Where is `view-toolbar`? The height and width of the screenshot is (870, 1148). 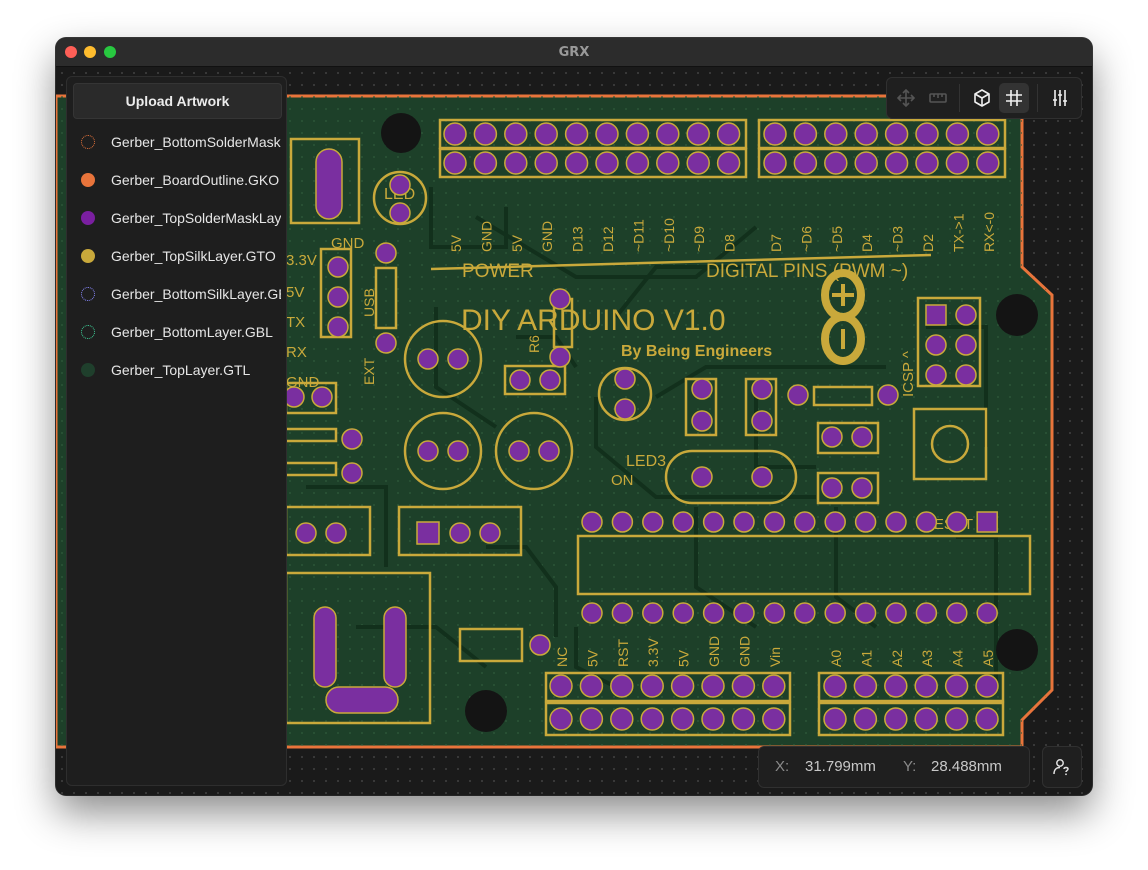 view-toolbar is located at coordinates (984, 98).